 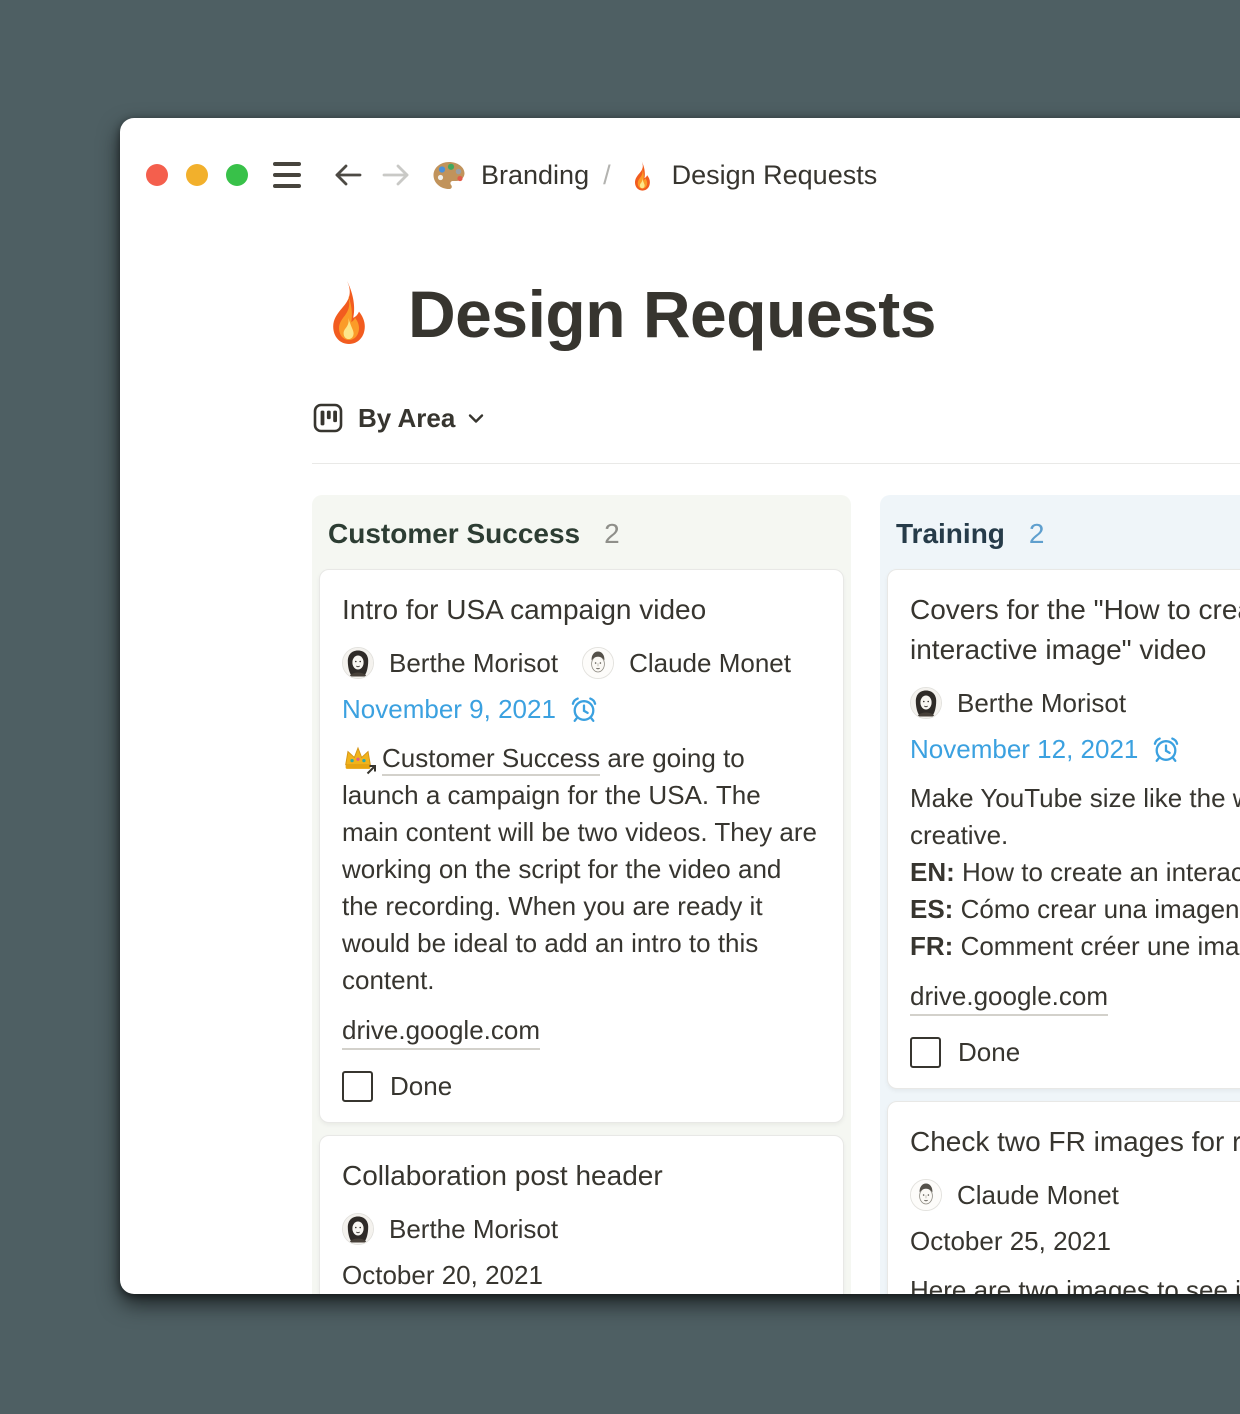 I want to click on page-icon-fire, so click(x=347, y=314).